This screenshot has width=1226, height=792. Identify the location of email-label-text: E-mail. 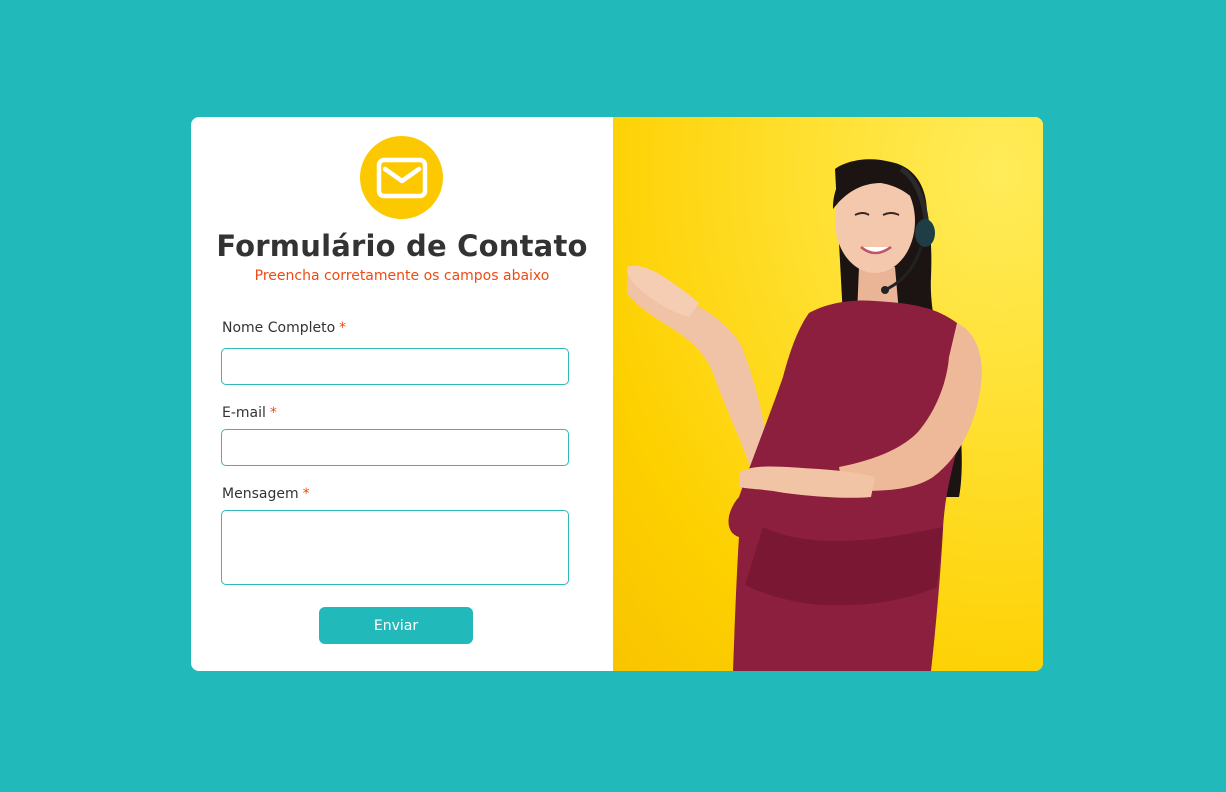
(244, 413).